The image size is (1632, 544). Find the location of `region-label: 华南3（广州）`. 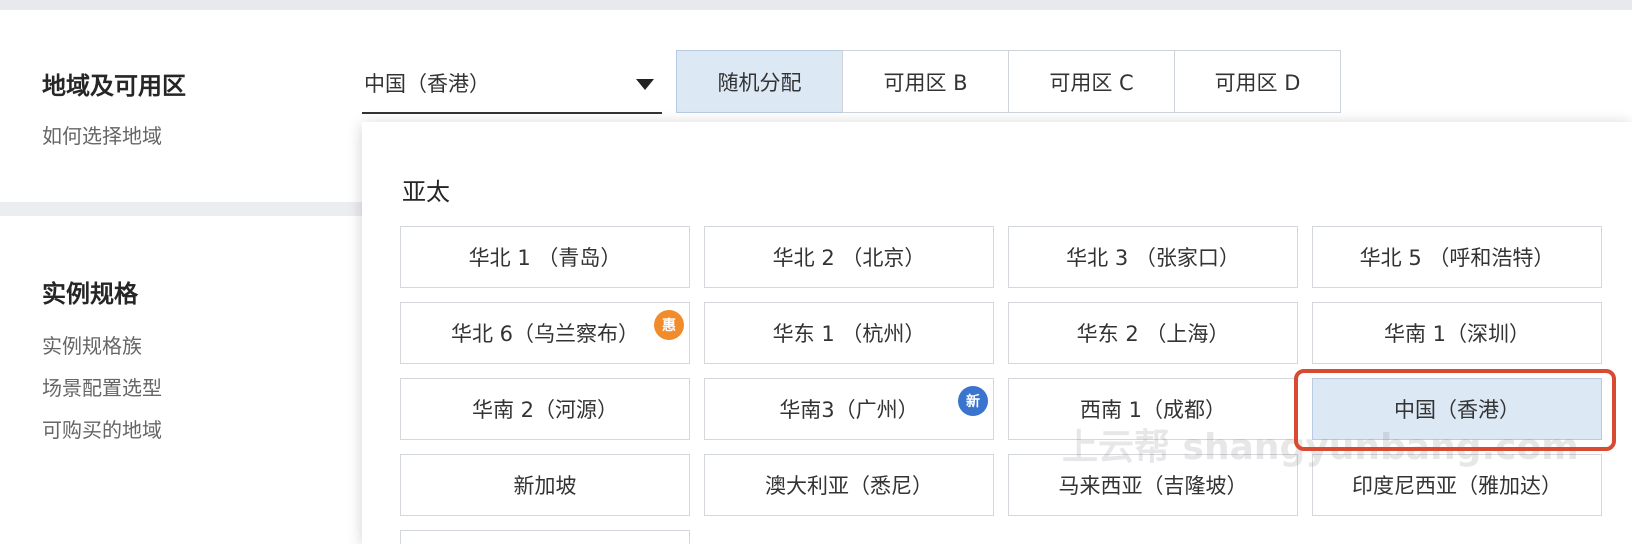

region-label: 华南3（广州） is located at coordinates (849, 410).